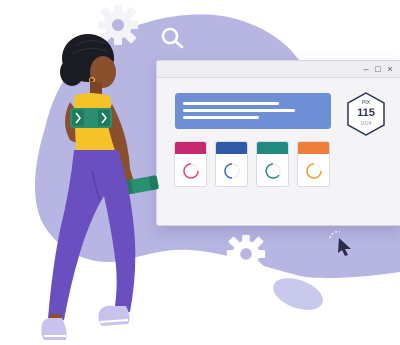  I want to click on badge-top-label: PIX, so click(366, 103).